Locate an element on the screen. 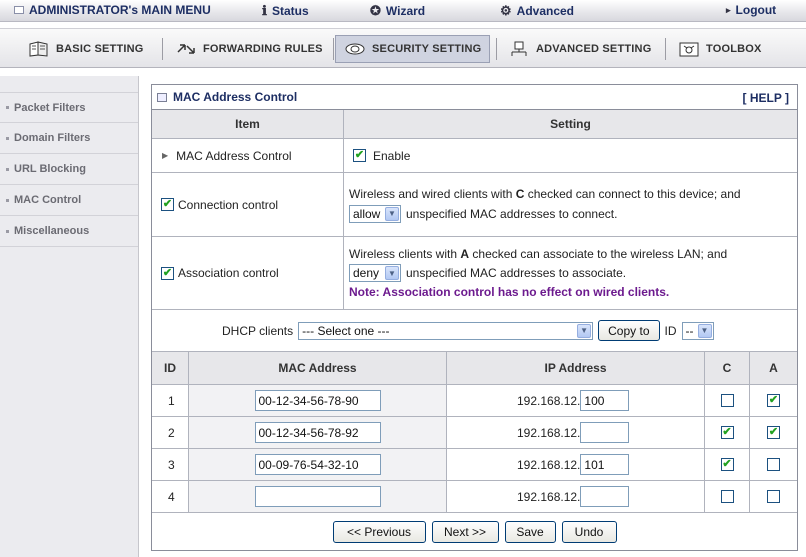 The image size is (806, 557). dhcp-clients-select: --- Select one --- ▼ is located at coordinates (446, 330).